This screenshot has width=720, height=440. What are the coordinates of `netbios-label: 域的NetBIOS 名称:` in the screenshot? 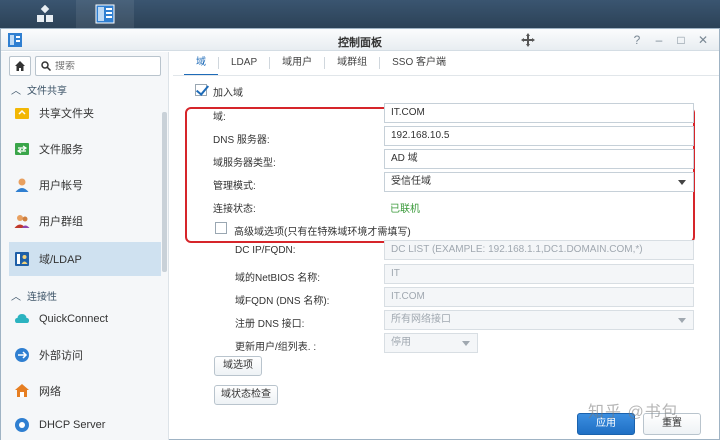 It's located at (278, 278).